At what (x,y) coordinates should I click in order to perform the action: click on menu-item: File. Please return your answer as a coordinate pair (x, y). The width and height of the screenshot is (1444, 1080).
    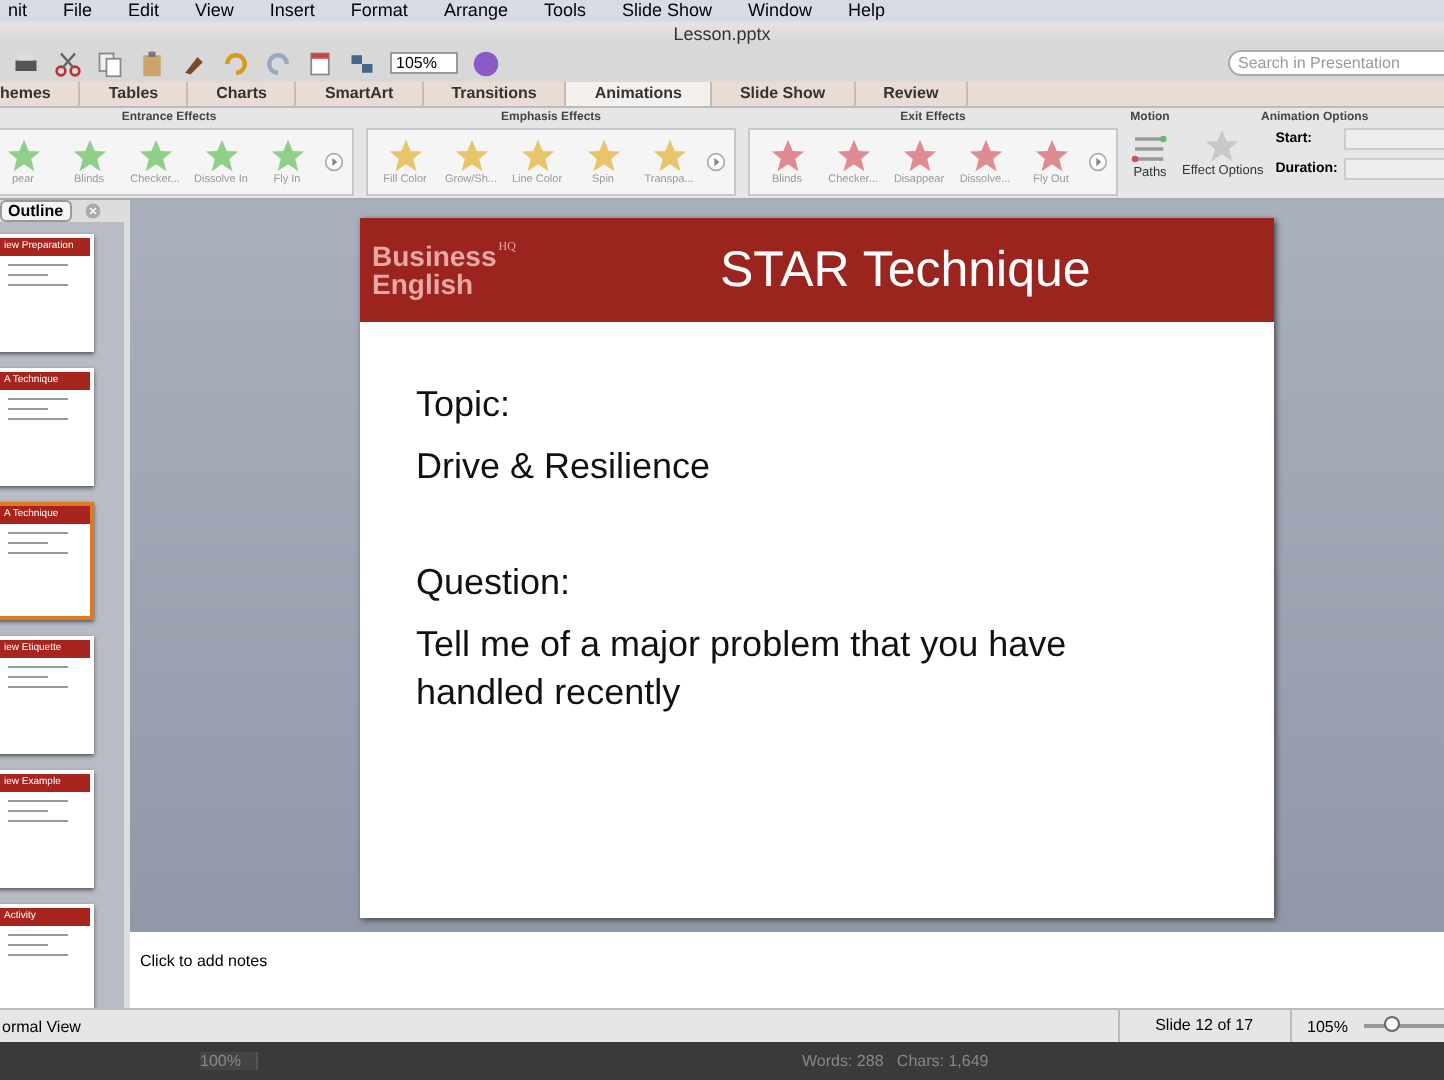
    Looking at the image, I should click on (78, 11).